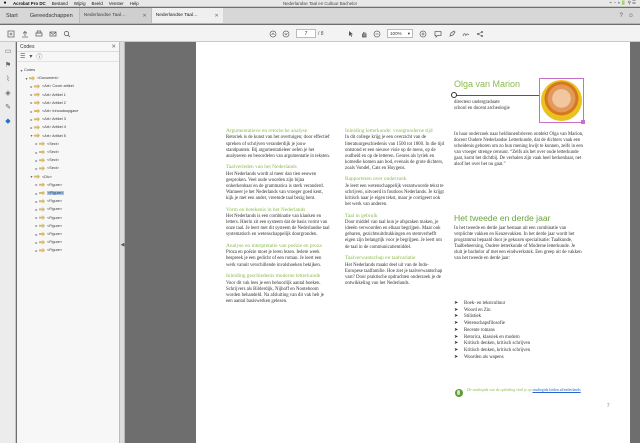 The width and height of the screenshot is (640, 443). What do you see at coordinates (400, 33) in the screenshot?
I see `zoom-select: 100% ▾` at bounding box center [400, 33].